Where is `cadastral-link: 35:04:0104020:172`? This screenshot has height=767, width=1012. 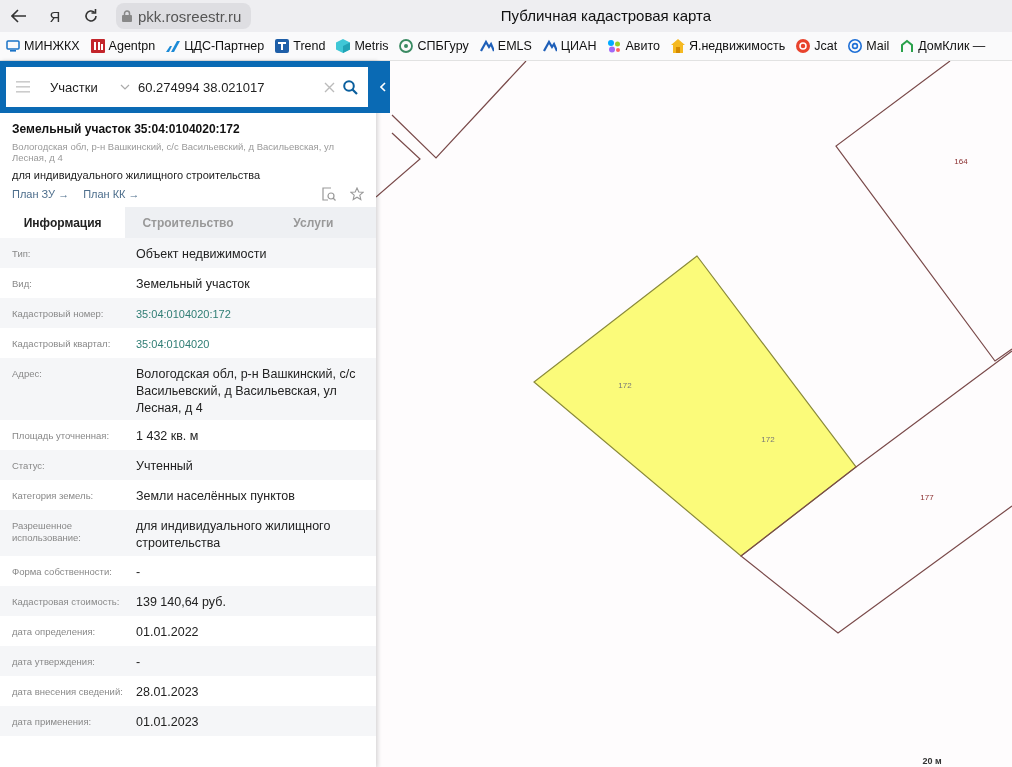 cadastral-link: 35:04:0104020:172 is located at coordinates (246, 314).